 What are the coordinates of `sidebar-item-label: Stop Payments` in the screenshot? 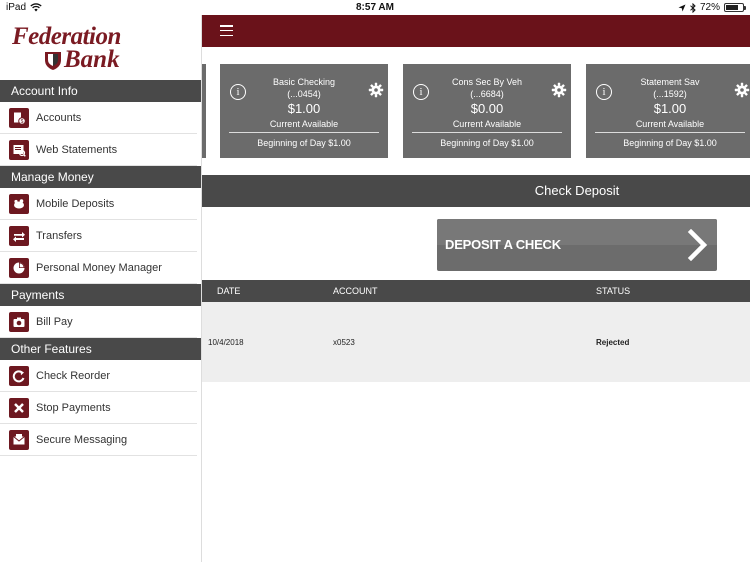 It's located at (73, 407).